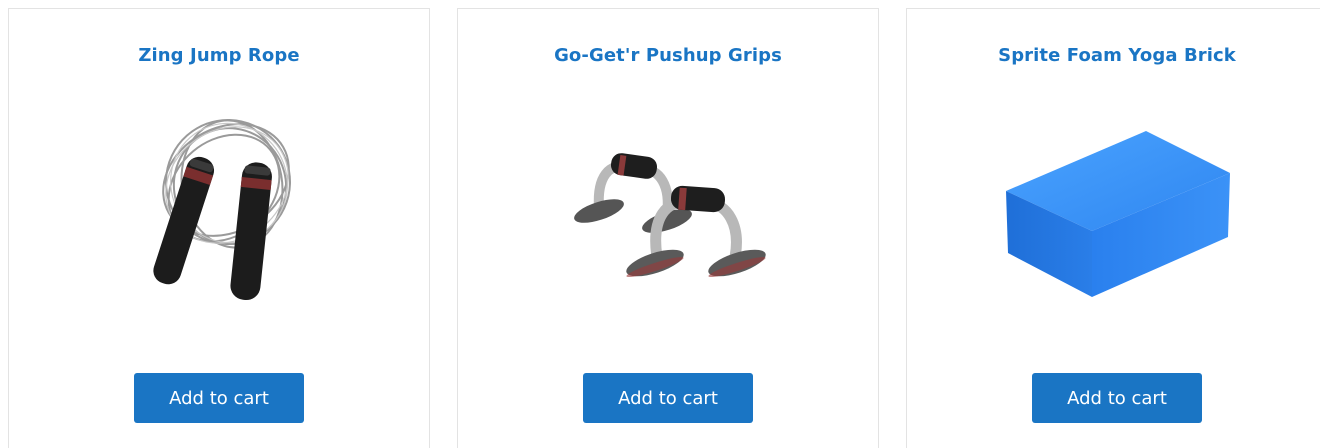  I want to click on jump-rope-image, so click(220, 207).